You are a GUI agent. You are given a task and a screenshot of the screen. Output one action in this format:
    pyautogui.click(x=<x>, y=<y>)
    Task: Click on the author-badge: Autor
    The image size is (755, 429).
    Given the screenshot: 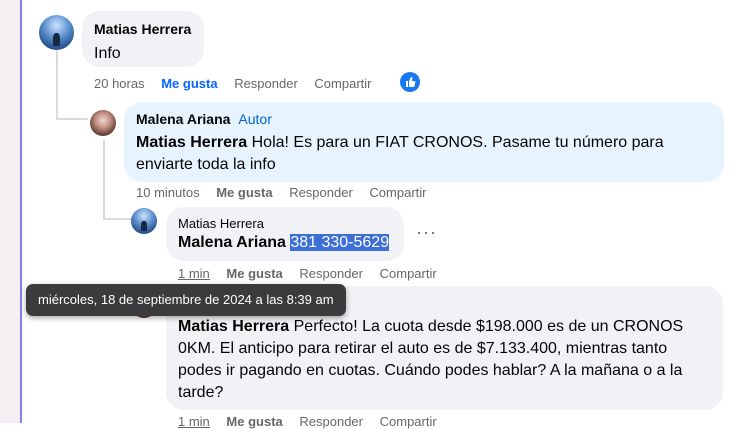 What is the action you would take?
    pyautogui.click(x=255, y=119)
    